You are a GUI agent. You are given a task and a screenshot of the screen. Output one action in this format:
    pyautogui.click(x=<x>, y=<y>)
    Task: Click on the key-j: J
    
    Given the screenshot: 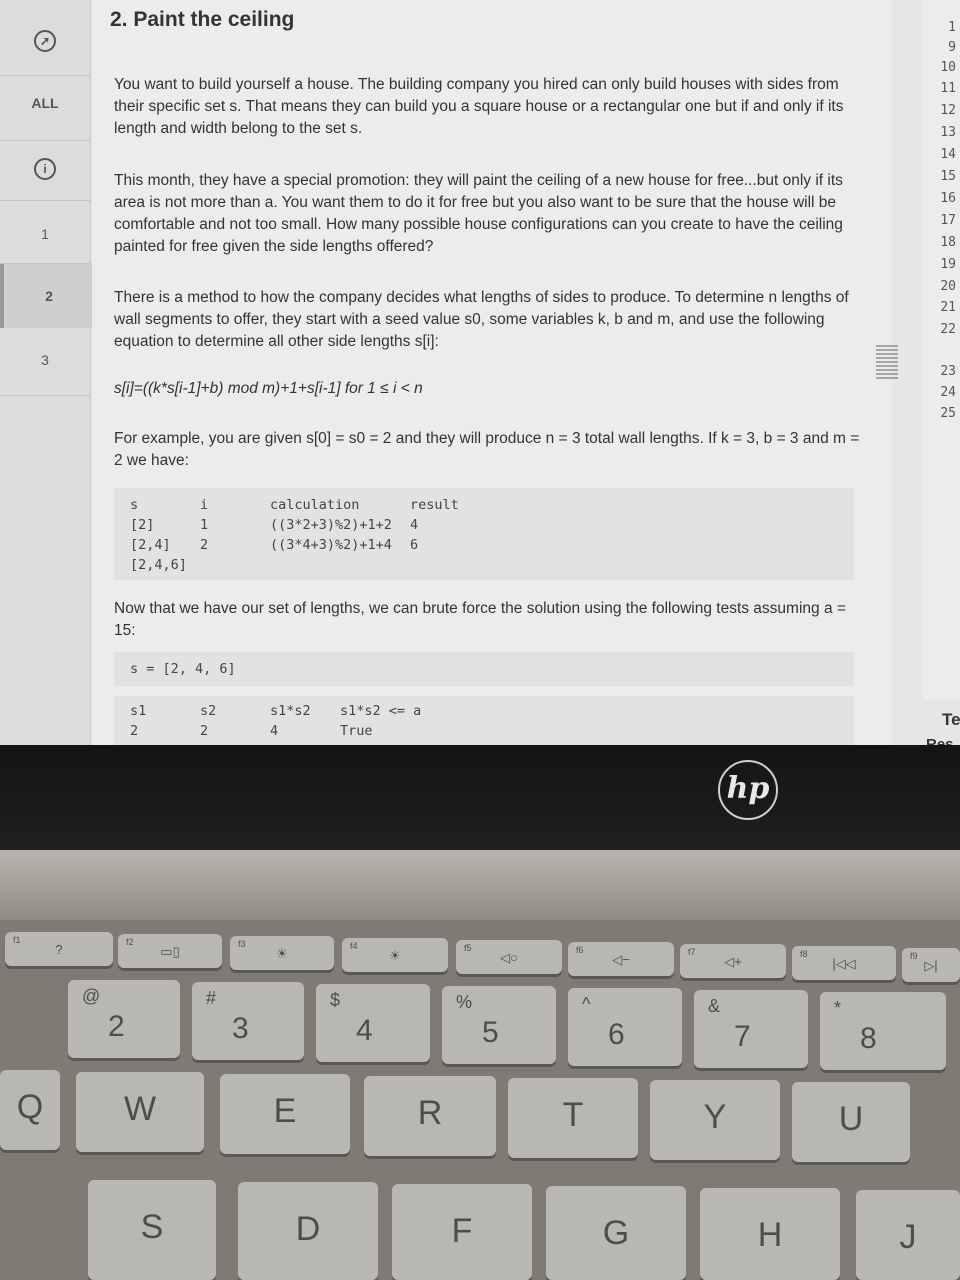 What is the action you would take?
    pyautogui.click(x=908, y=1235)
    